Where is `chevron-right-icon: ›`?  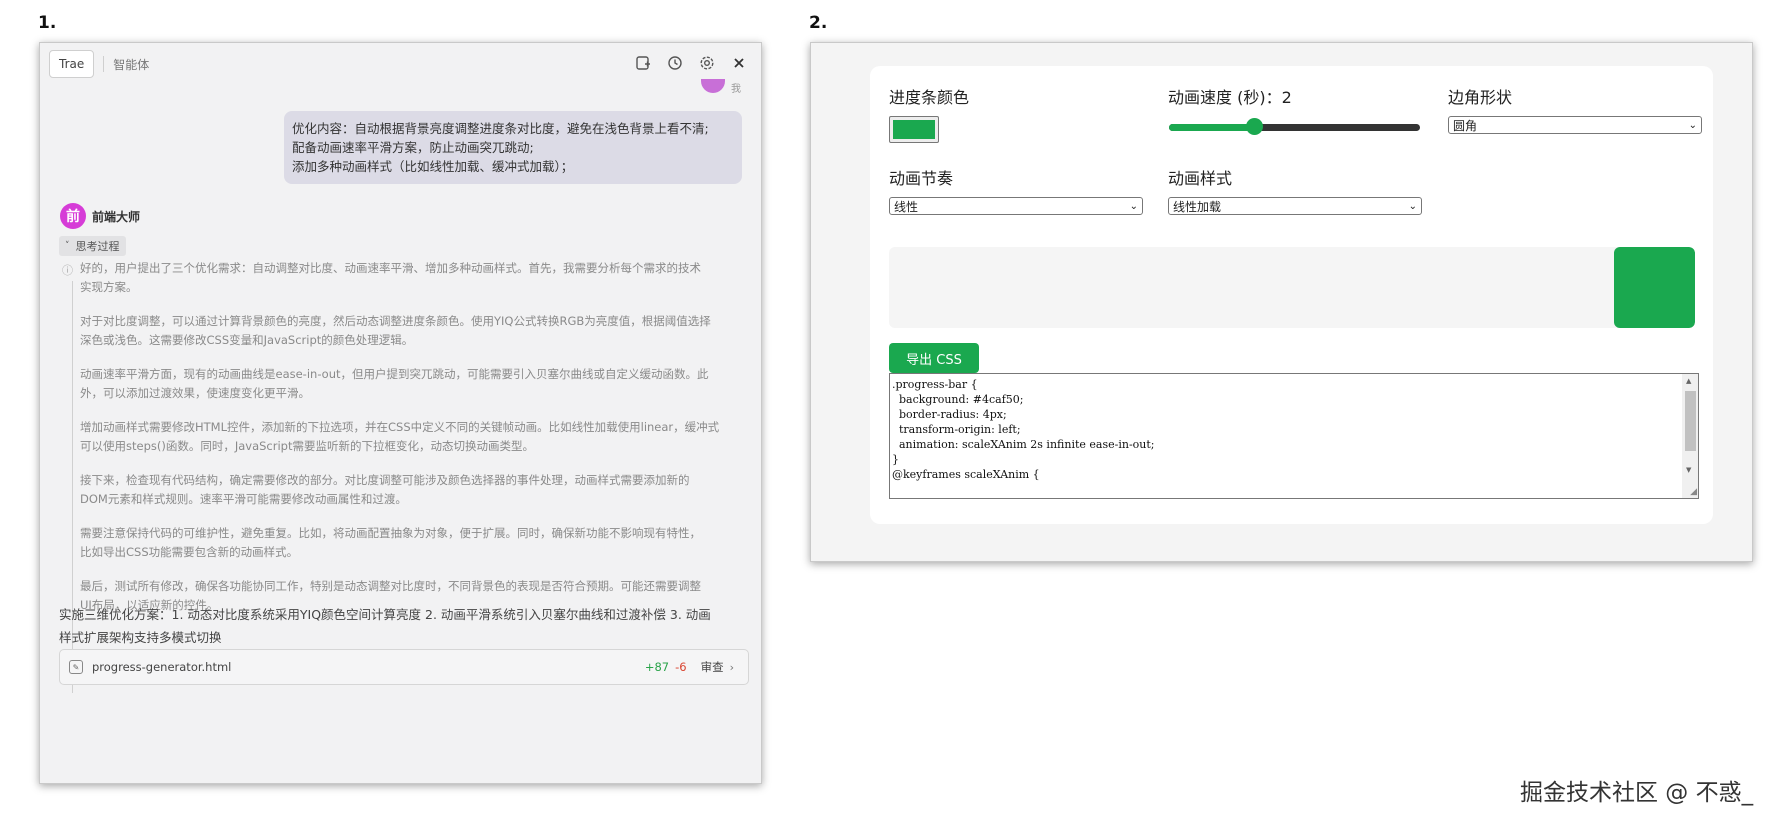
chevron-right-icon: › is located at coordinates (731, 667).